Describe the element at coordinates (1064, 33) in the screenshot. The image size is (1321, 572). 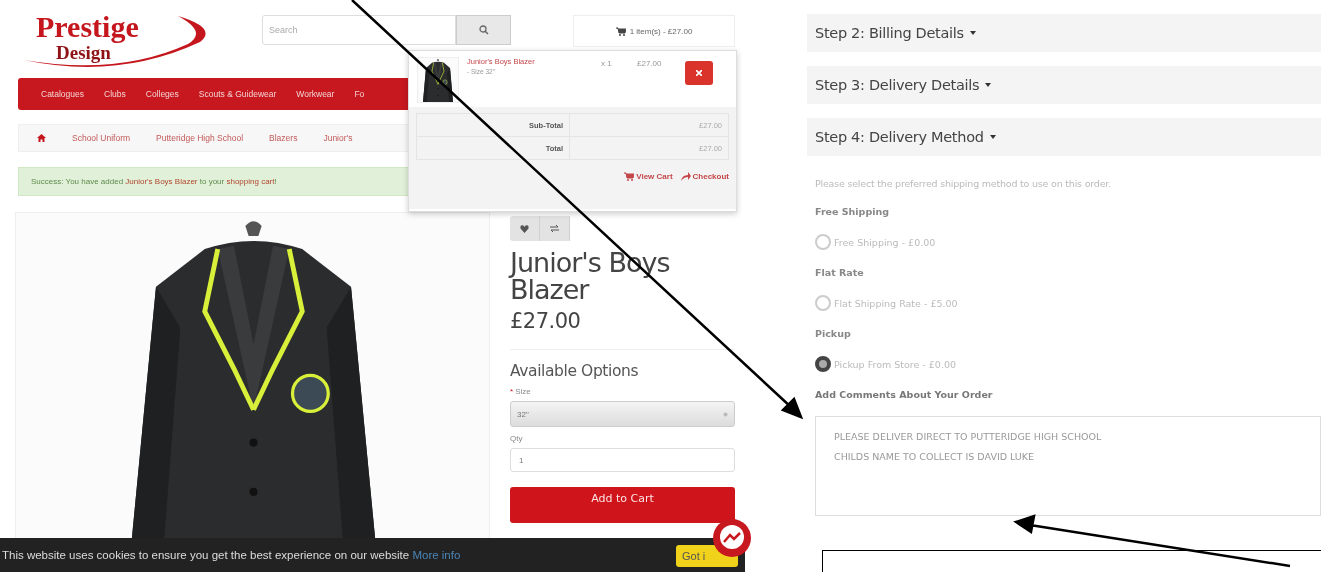
I see `accordion-header: Step 2: Billing Details` at that location.